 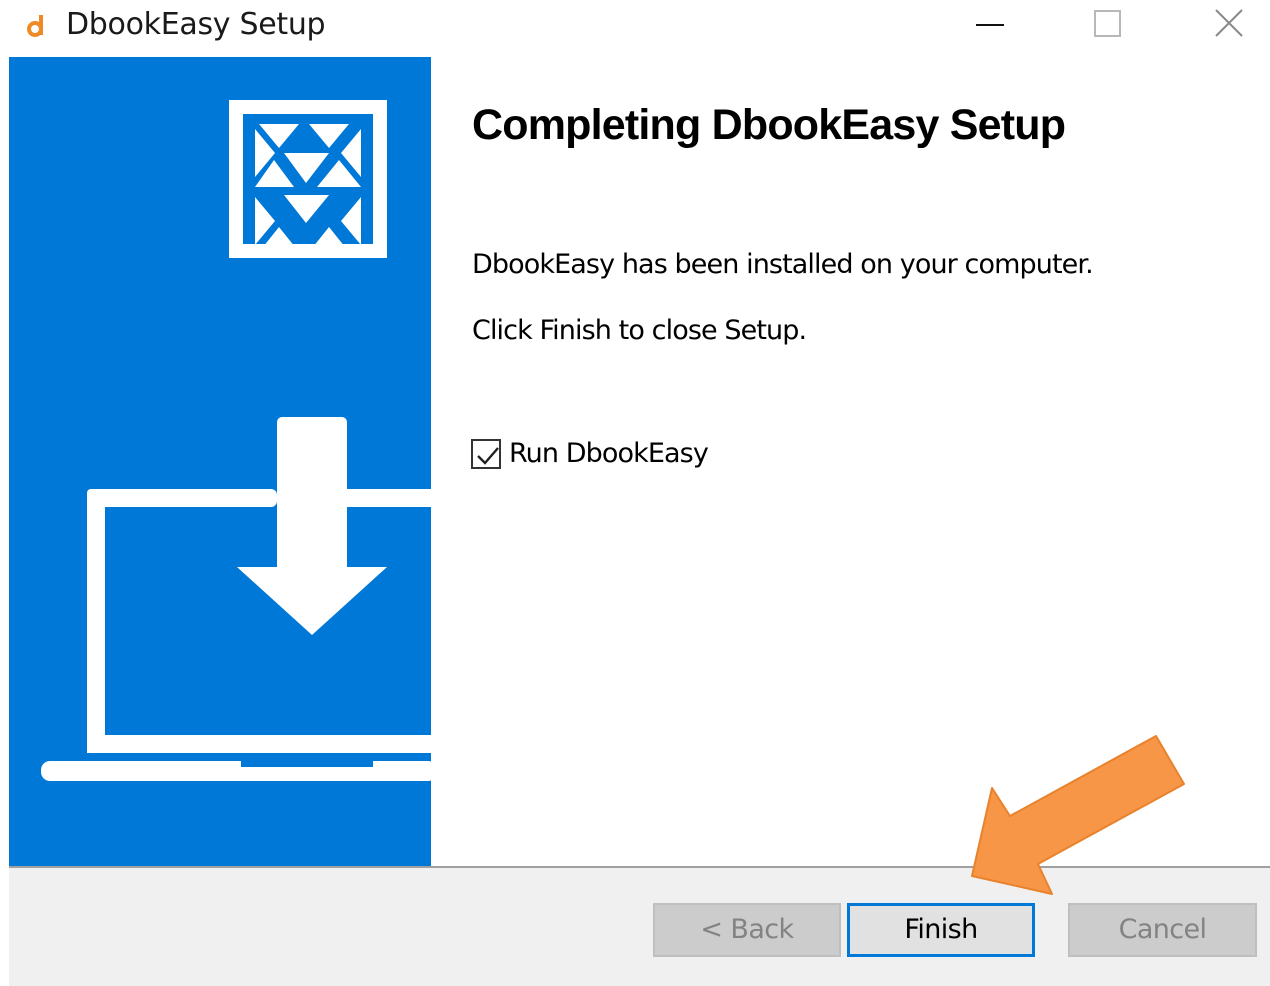 I want to click on minimize-icon, so click(x=990, y=25).